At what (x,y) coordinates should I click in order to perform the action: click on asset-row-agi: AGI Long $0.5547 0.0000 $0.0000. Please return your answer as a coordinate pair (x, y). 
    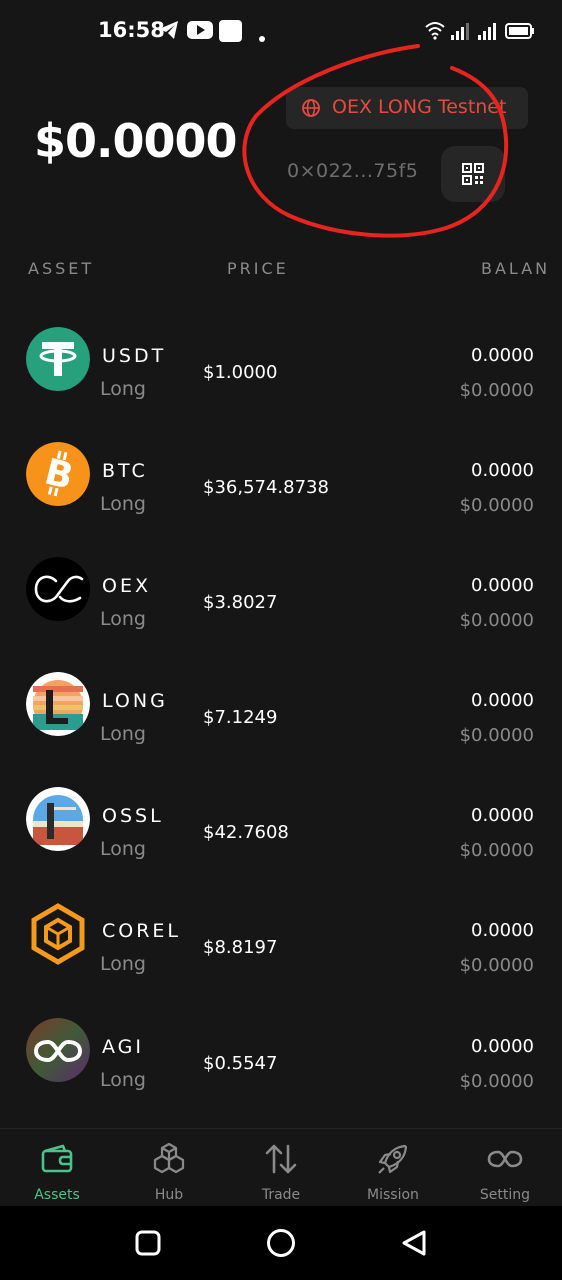
    Looking at the image, I should click on (281, 1075).